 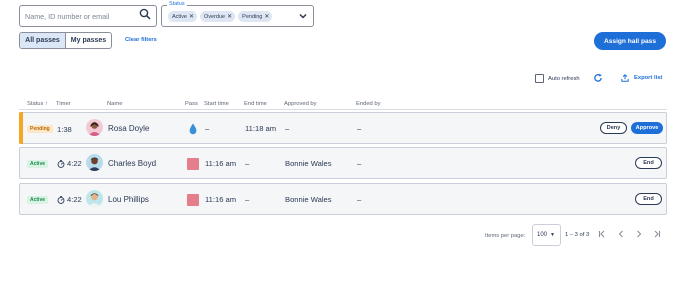 I want to click on clear-filters-link: Clear filters, so click(x=141, y=40).